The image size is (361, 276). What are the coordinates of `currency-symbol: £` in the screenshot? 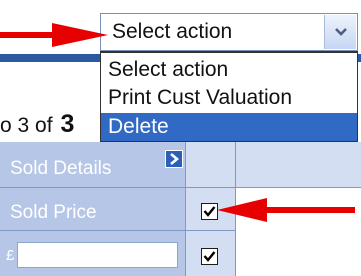 It's located at (10, 255).